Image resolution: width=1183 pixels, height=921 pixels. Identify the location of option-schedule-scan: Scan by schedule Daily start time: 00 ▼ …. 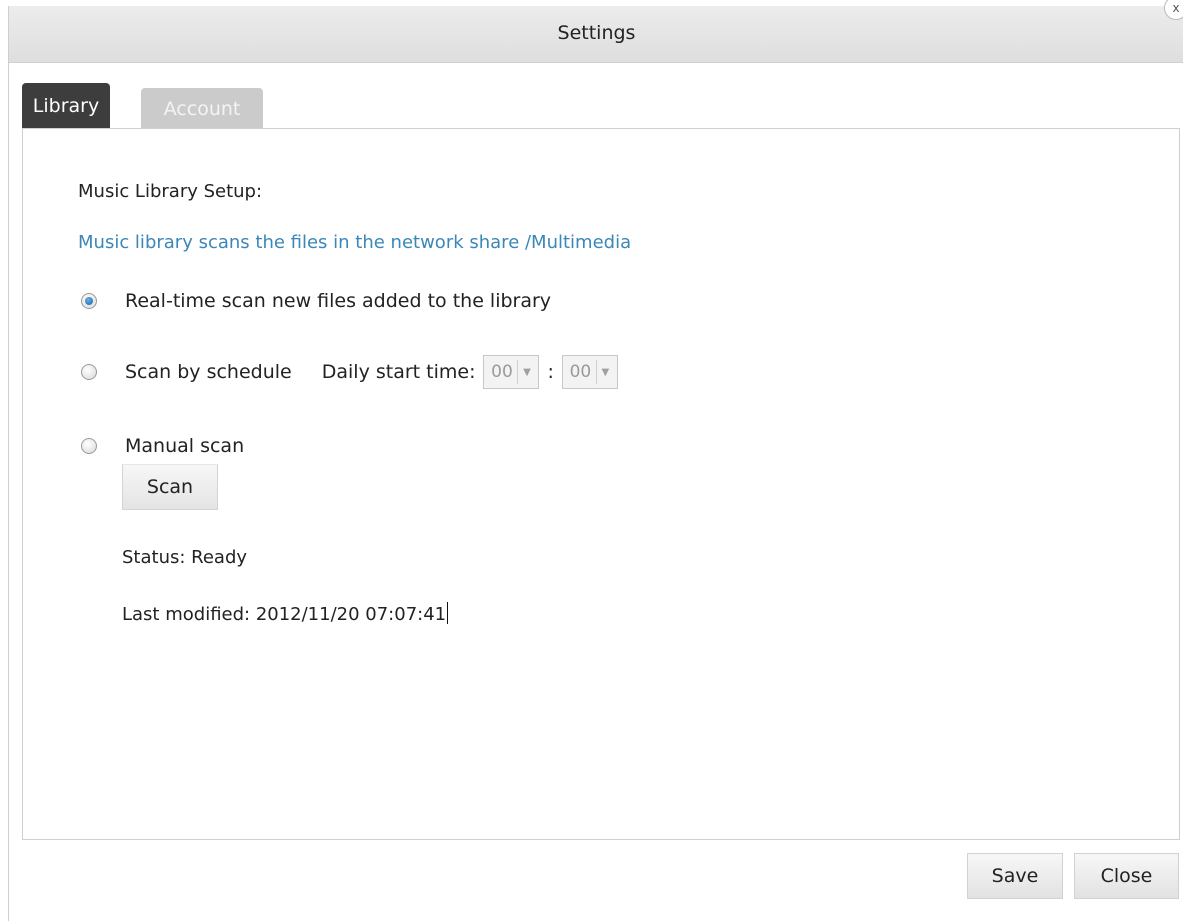
(349, 372).